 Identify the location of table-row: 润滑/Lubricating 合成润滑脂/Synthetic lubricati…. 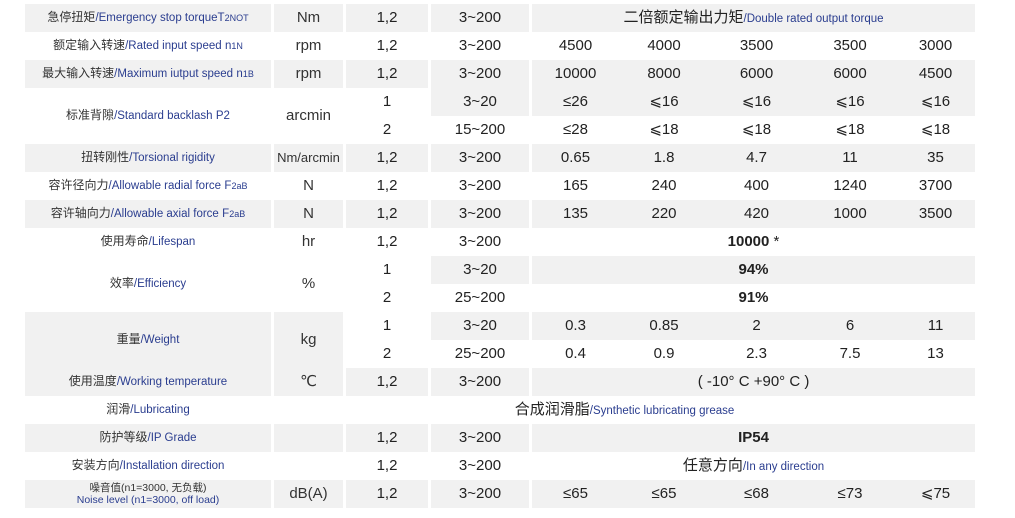
(500, 410).